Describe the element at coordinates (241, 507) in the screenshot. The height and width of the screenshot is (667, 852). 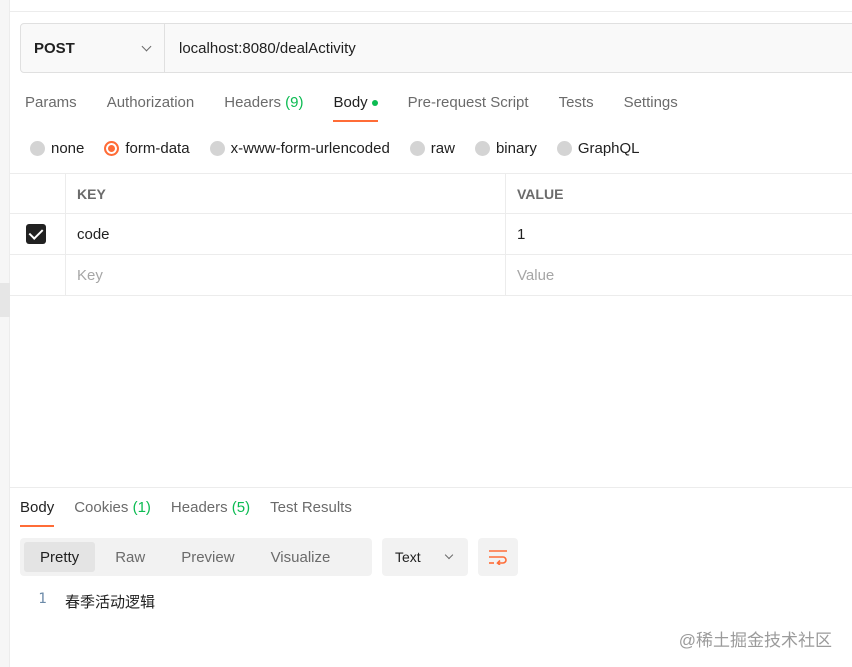
I see `response-headers-count: (5)` at that location.